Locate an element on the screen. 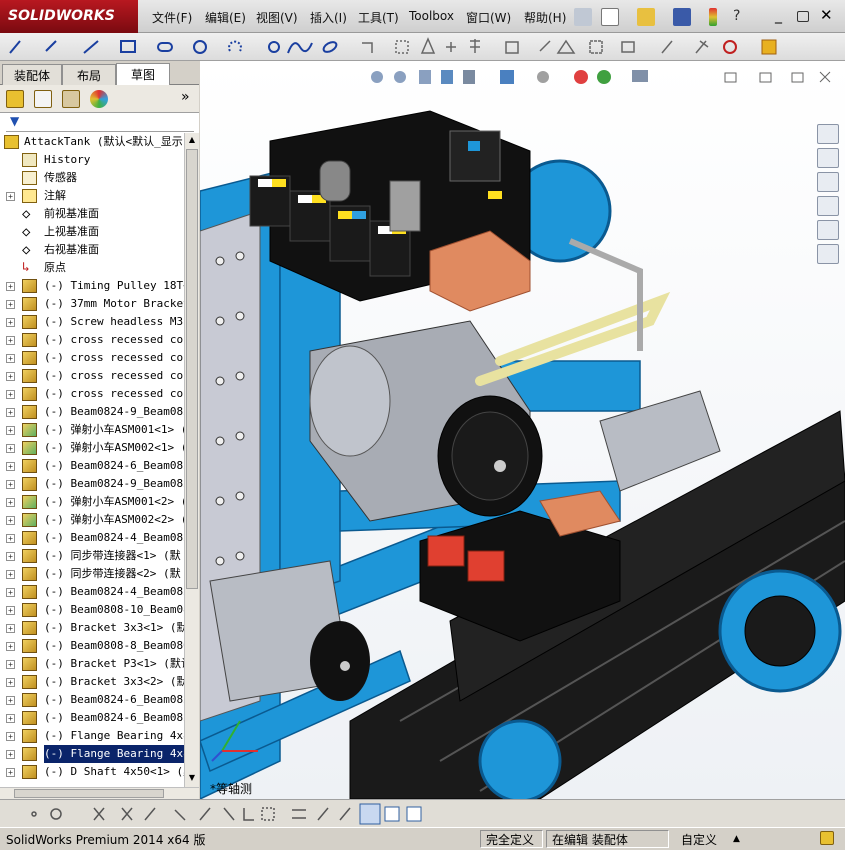 The image size is (845, 850). tree-item: History is located at coordinates (92, 160).